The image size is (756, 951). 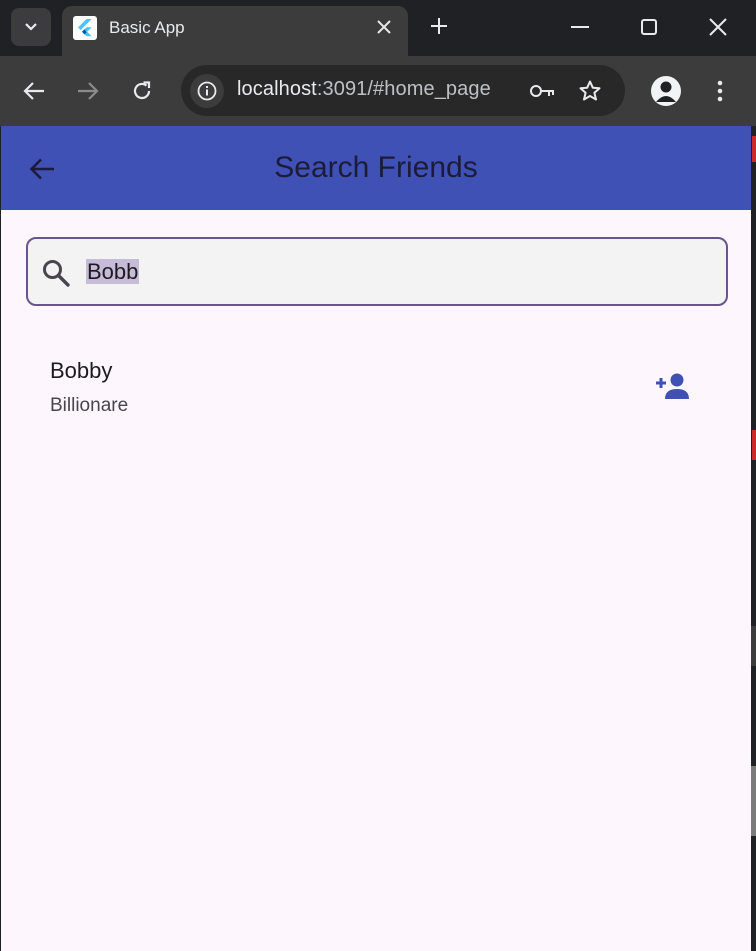 What do you see at coordinates (377, 271) in the screenshot?
I see `search-field: Bobb` at bounding box center [377, 271].